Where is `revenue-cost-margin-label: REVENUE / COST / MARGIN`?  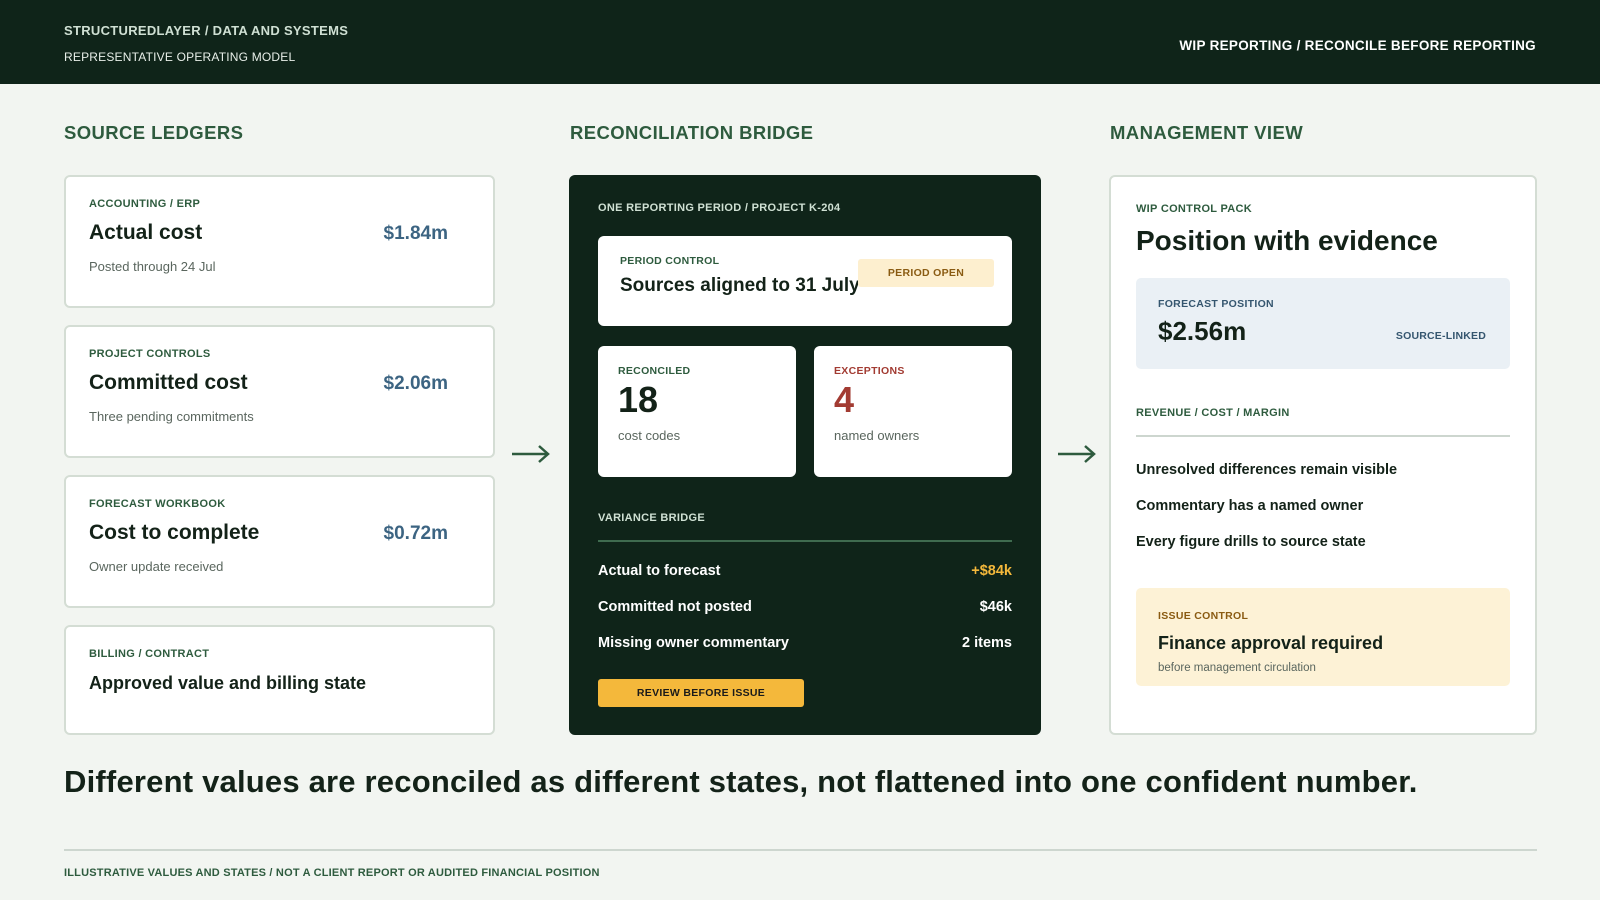 revenue-cost-margin-label: REVENUE / COST / MARGIN is located at coordinates (1213, 413).